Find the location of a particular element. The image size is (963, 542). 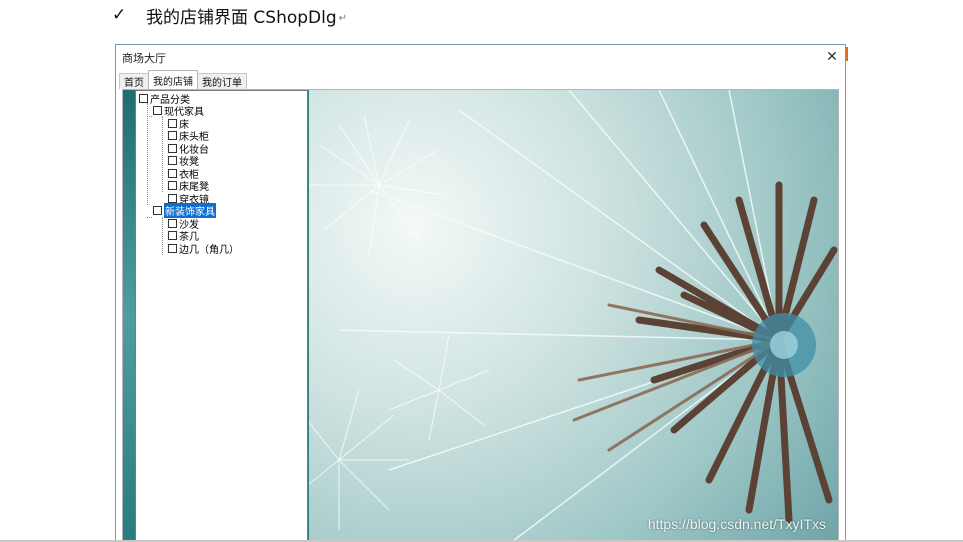

tree-item-label: 边几（角几） is located at coordinates (209, 250).